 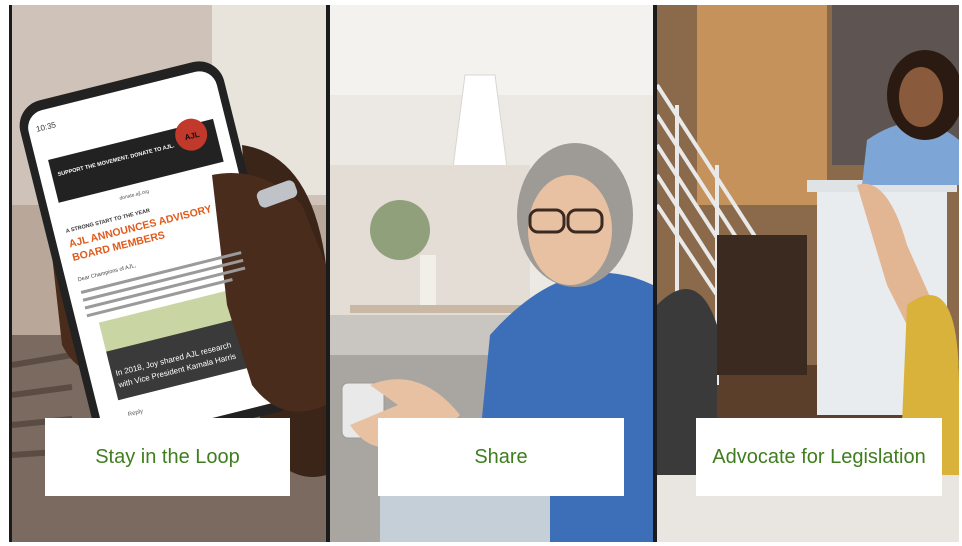 I want to click on stay-in-the-loop-button: Stay in the Loop, so click(x=167, y=457).